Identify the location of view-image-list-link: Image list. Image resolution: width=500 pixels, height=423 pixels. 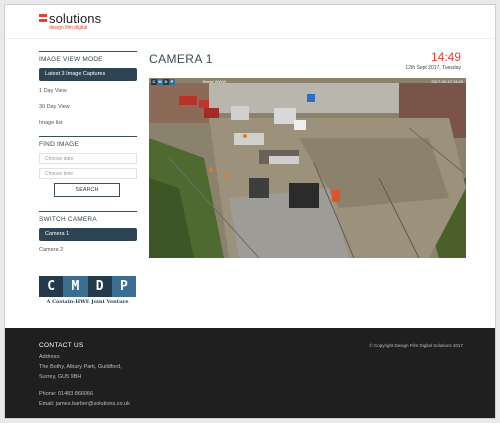
(88, 123).